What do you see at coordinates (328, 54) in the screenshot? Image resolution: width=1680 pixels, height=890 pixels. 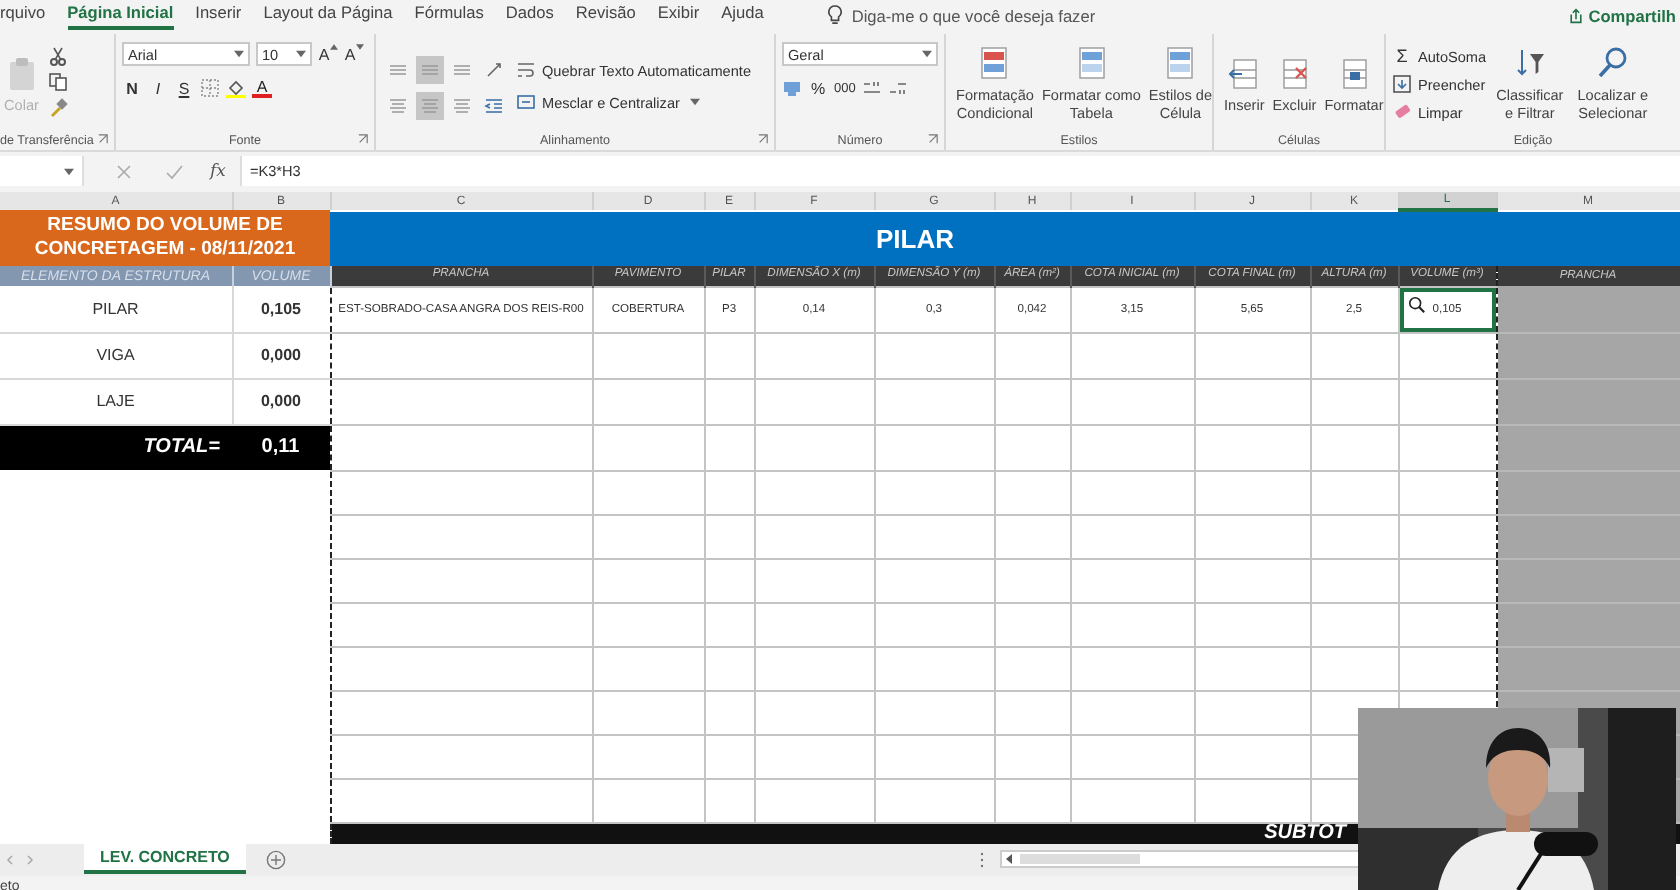 I see `grow-font-button: A` at bounding box center [328, 54].